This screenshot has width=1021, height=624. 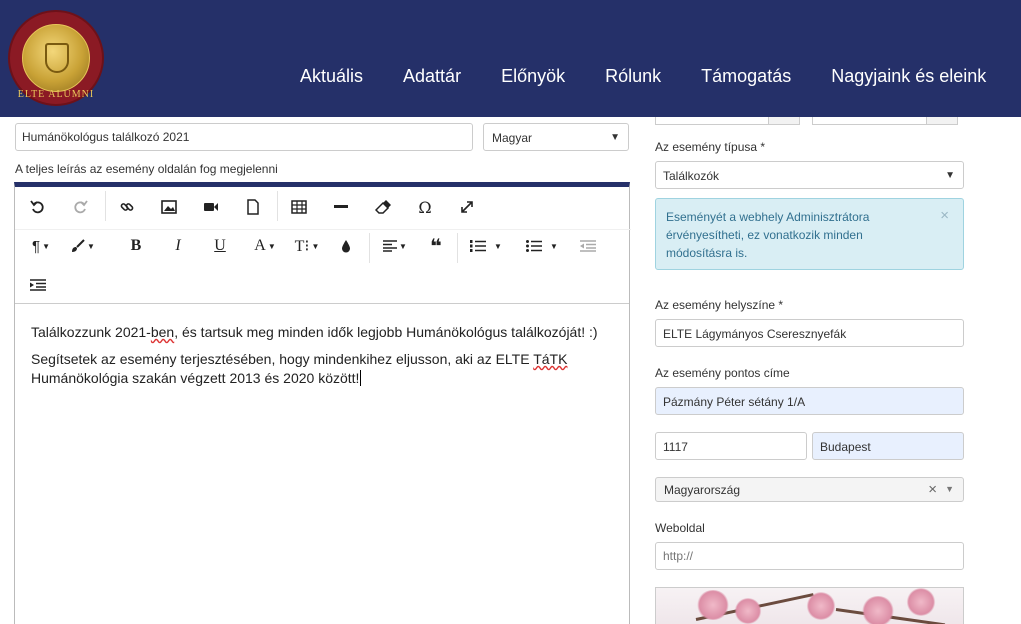 I want to click on underline-icon: U, so click(x=220, y=246).